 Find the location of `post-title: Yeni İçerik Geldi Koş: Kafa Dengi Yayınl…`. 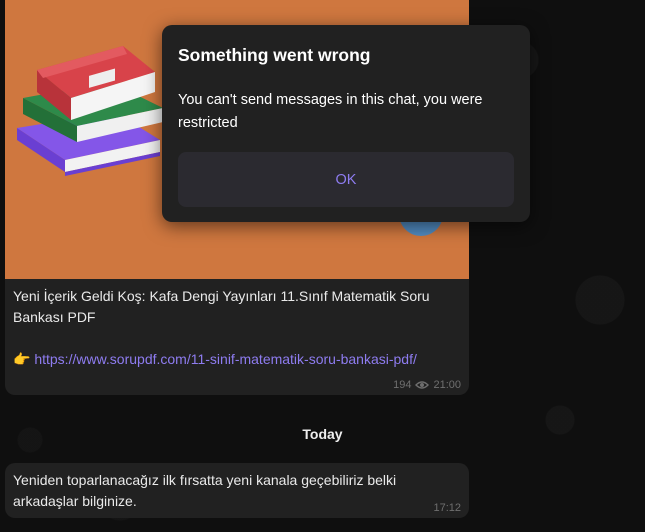

post-title: Yeni İçerik Geldi Koş: Kafa Dengi Yayınl… is located at coordinates (221, 306).